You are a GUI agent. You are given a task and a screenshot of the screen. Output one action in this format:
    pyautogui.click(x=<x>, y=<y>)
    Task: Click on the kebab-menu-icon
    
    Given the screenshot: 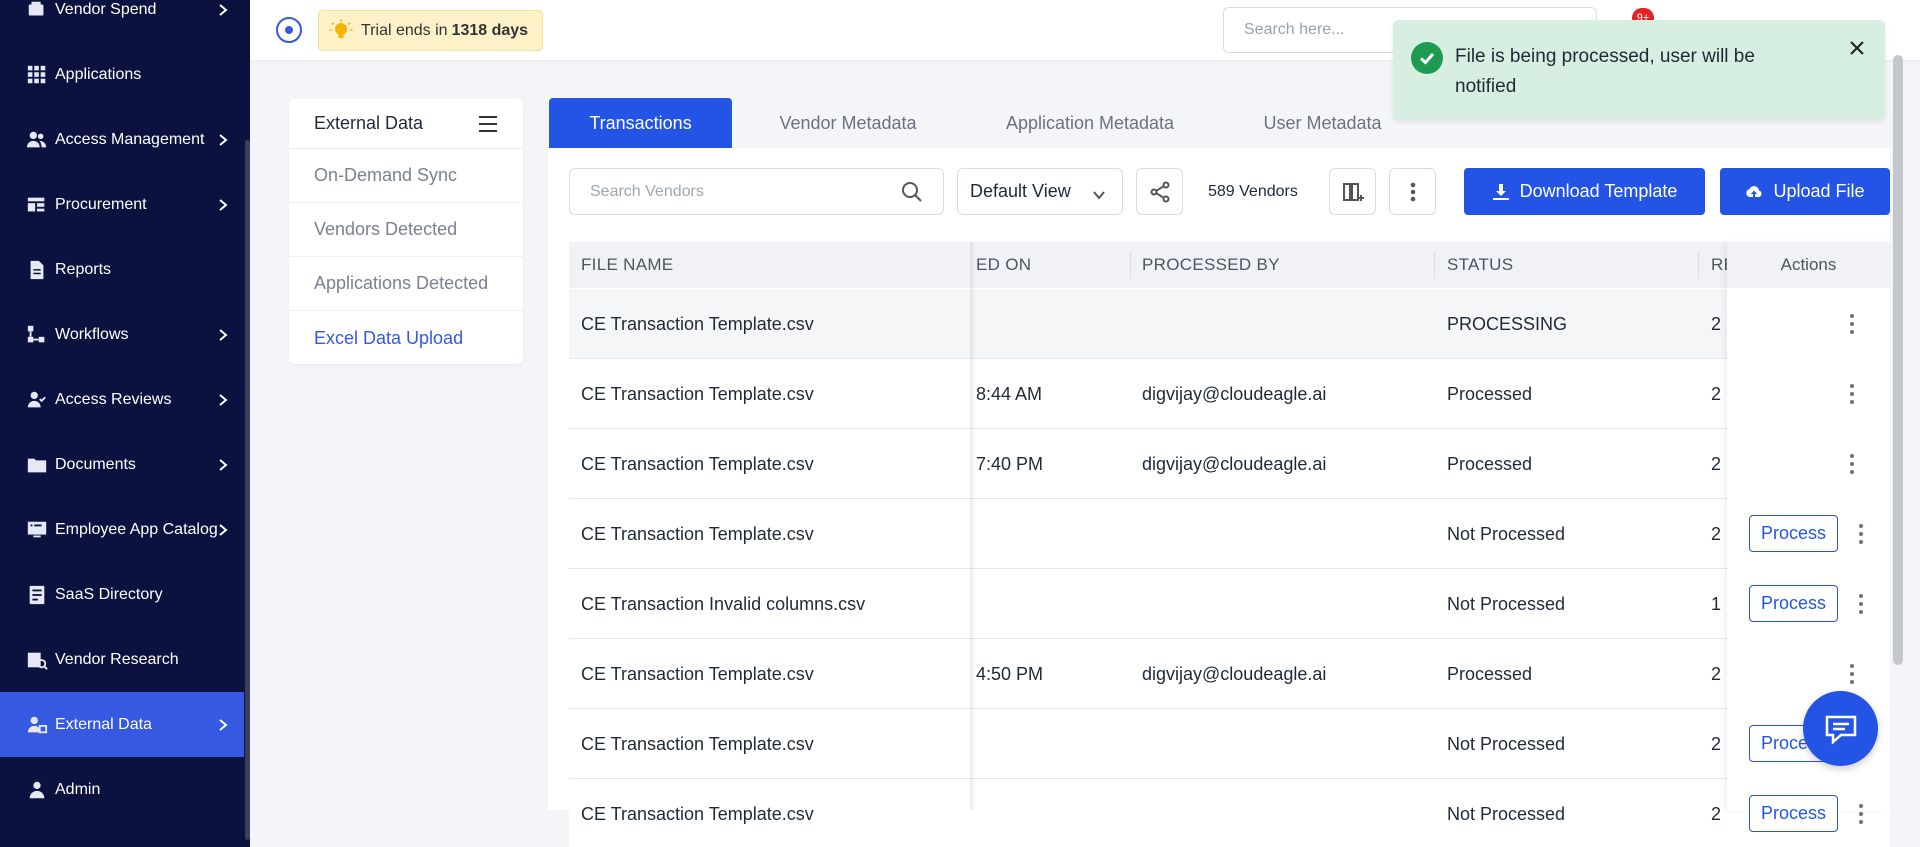 What is the action you would take?
    pyautogui.click(x=1412, y=191)
    